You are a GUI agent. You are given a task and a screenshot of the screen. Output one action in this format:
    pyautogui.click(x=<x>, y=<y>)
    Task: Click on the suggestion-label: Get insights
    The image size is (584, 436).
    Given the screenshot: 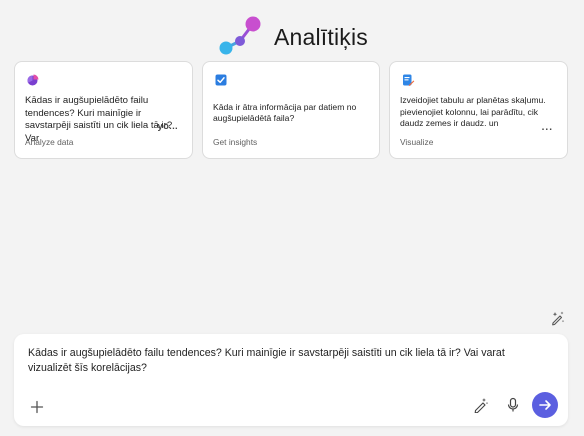 What is the action you would take?
    pyautogui.click(x=235, y=142)
    